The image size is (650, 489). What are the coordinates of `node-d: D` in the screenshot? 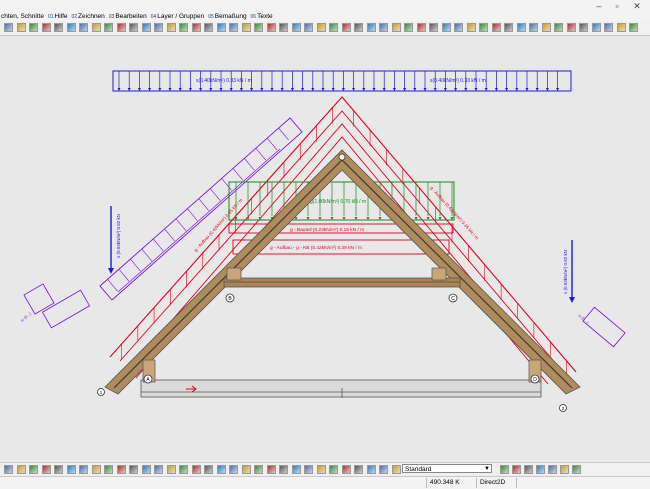 It's located at (535, 379).